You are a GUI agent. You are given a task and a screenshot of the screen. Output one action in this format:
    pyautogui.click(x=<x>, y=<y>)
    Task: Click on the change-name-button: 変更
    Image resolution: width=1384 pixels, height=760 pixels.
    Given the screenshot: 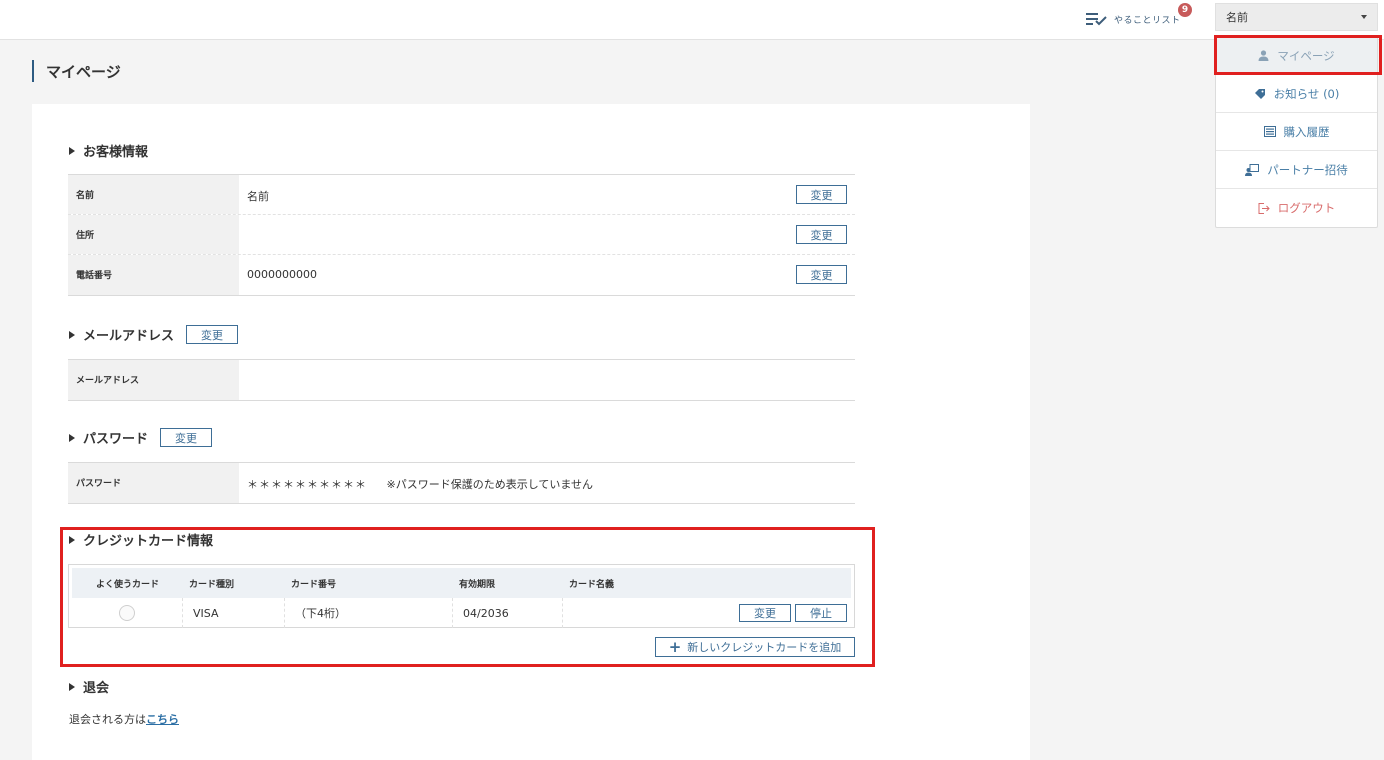 What is the action you would take?
    pyautogui.click(x=821, y=194)
    